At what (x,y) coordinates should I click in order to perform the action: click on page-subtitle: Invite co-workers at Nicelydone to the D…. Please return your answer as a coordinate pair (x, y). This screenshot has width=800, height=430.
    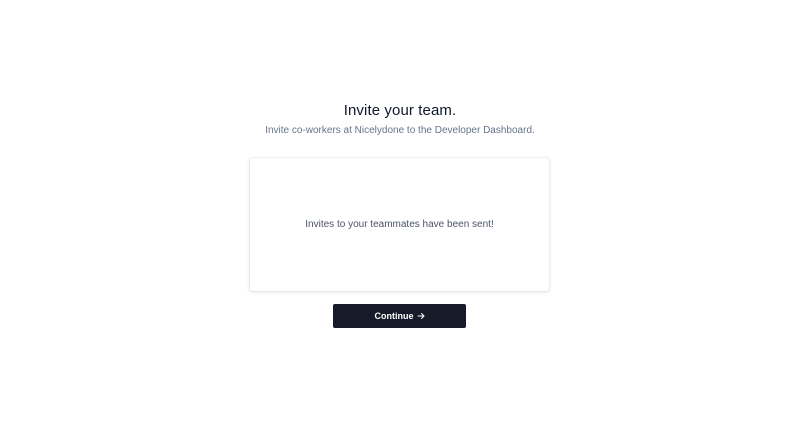
    Looking at the image, I should click on (400, 130).